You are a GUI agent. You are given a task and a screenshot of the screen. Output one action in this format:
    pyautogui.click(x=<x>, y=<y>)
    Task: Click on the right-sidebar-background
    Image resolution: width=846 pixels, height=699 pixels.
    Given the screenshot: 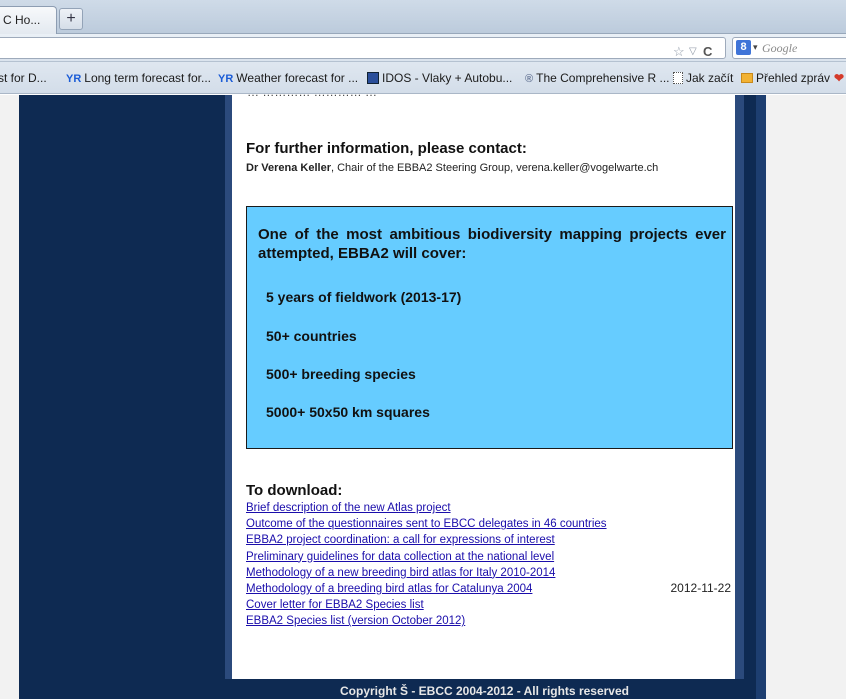 What is the action you would take?
    pyautogui.click(x=750, y=397)
    